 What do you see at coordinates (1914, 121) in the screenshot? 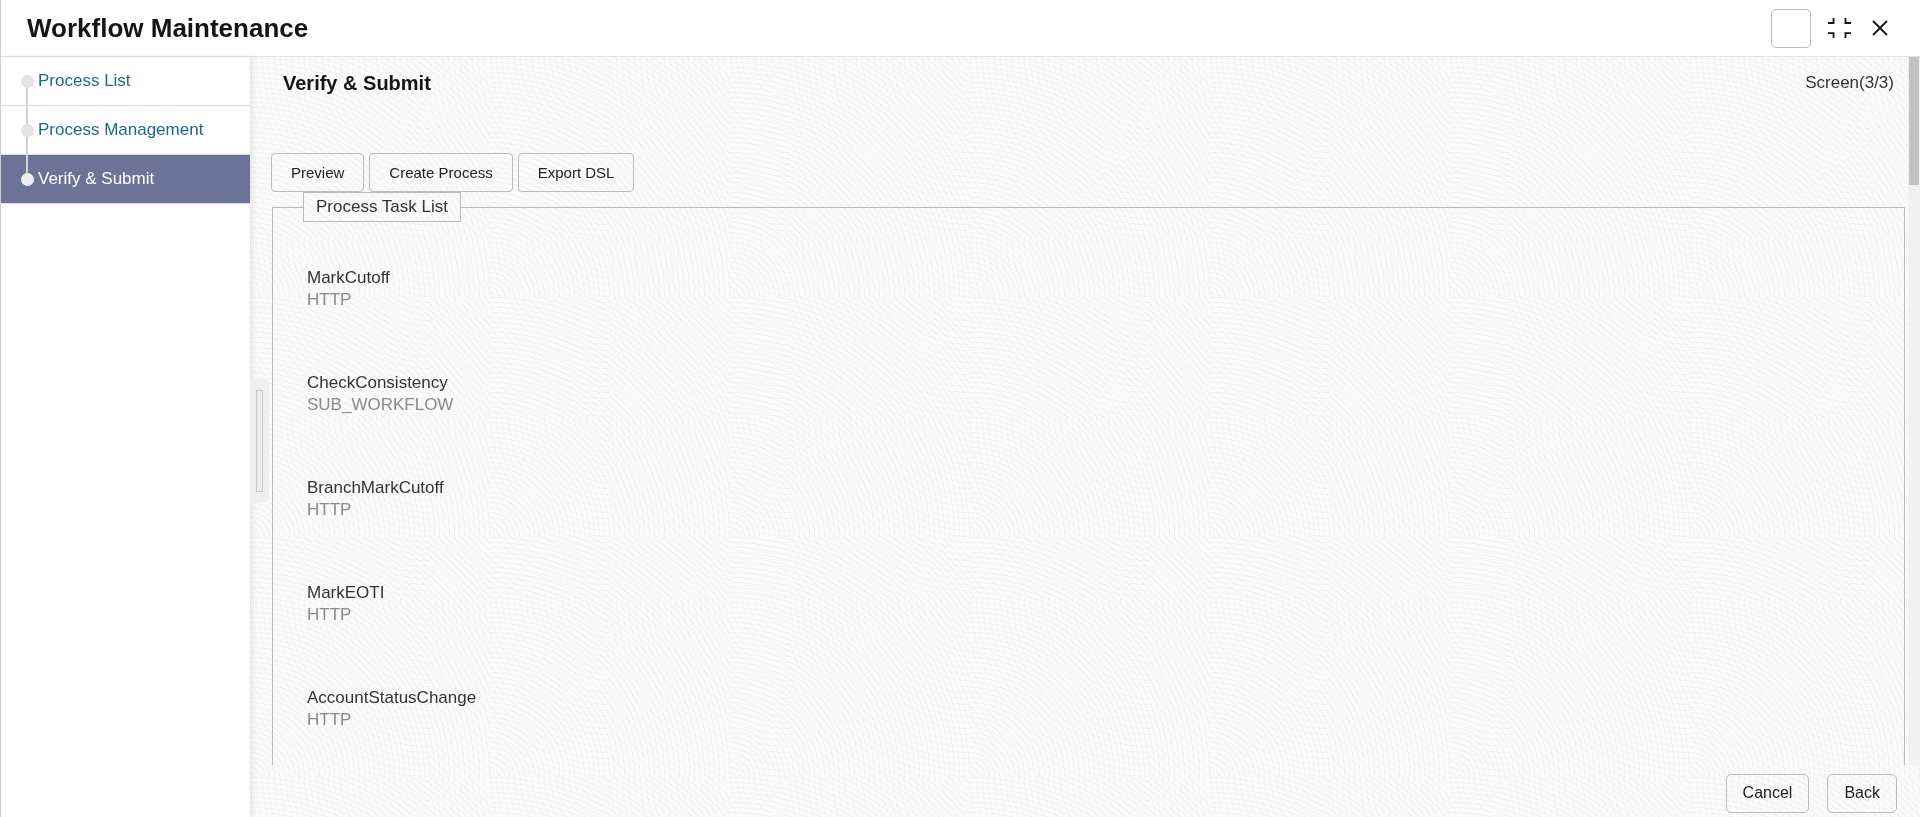
I see `scrollbar-thumb` at bounding box center [1914, 121].